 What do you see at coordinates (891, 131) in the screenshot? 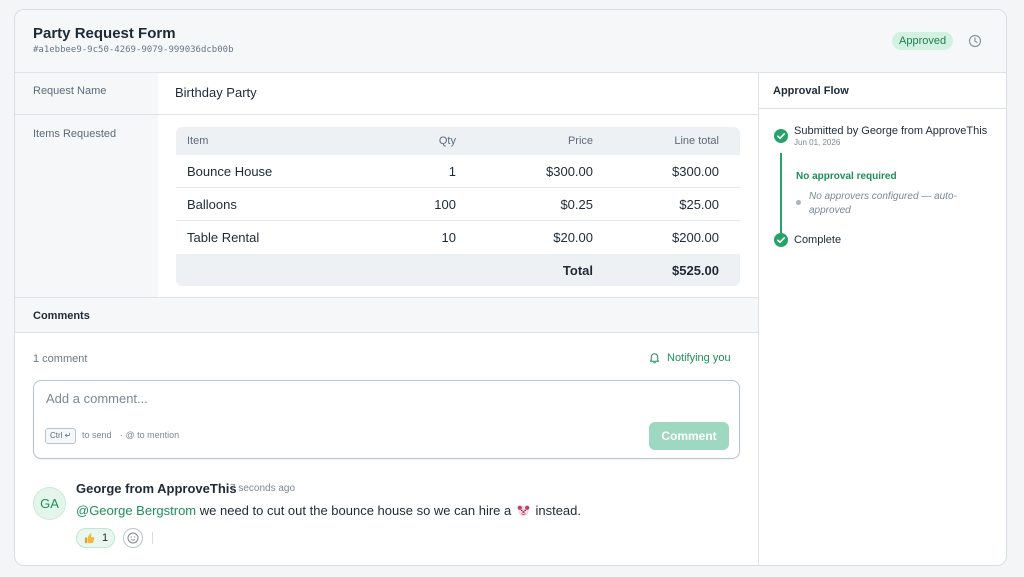
I see `flow-step-title: Submitted by George from ApproveThis` at bounding box center [891, 131].